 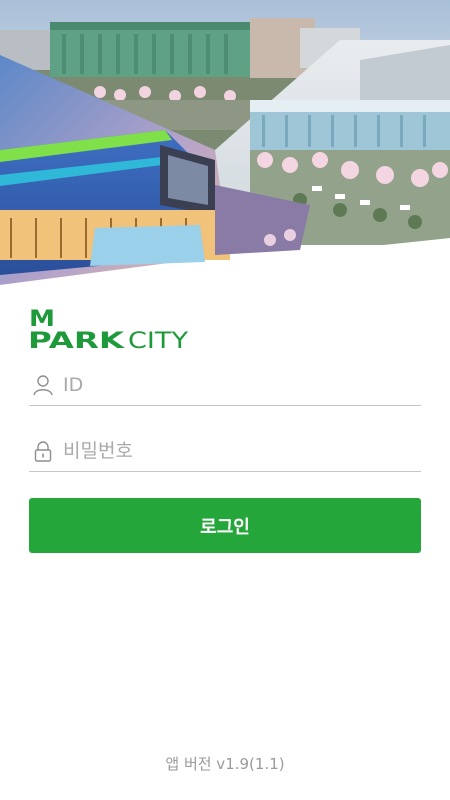 What do you see at coordinates (43, 451) in the screenshot?
I see `lock-icon` at bounding box center [43, 451].